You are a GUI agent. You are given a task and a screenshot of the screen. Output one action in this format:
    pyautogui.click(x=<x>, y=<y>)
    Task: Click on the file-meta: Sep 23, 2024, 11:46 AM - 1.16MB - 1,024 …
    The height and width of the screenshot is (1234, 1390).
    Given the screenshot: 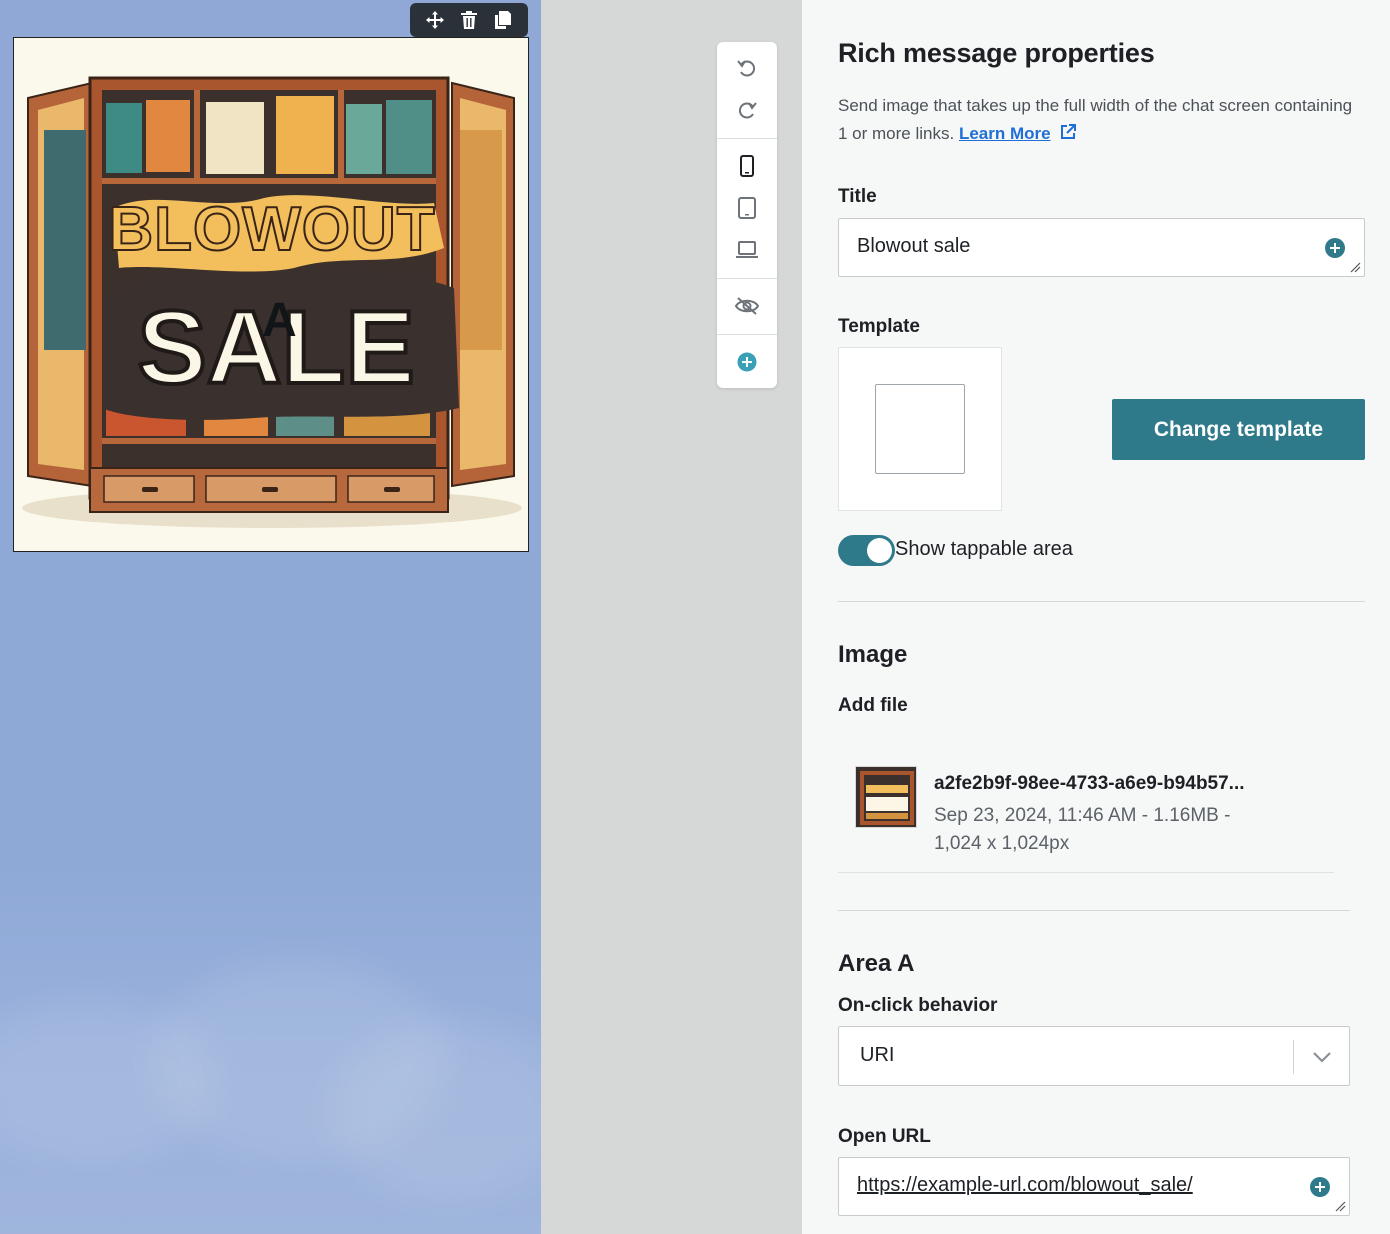 What is the action you would take?
    pyautogui.click(x=1082, y=829)
    